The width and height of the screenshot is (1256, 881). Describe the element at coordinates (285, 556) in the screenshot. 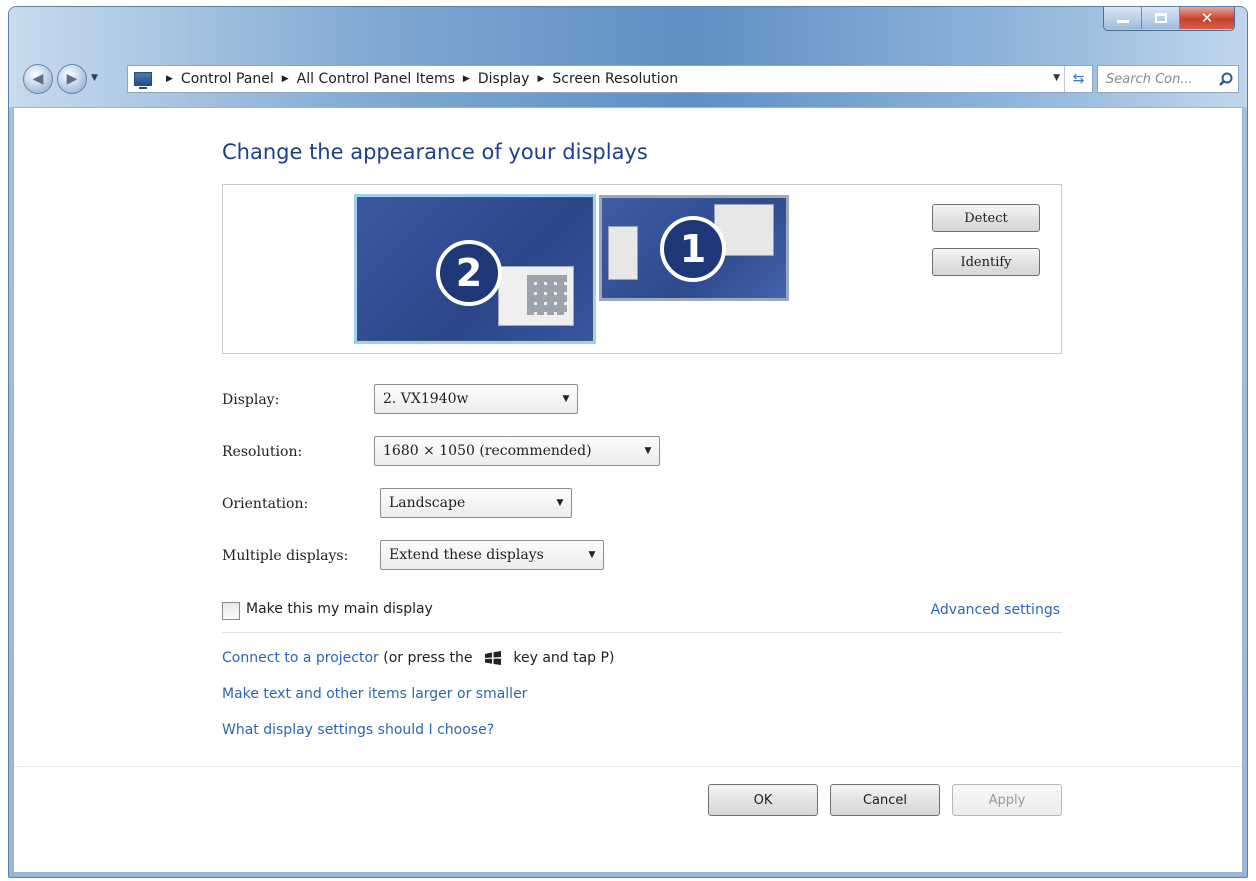

I see `multiple-displays-label: Multiple displays:` at that location.